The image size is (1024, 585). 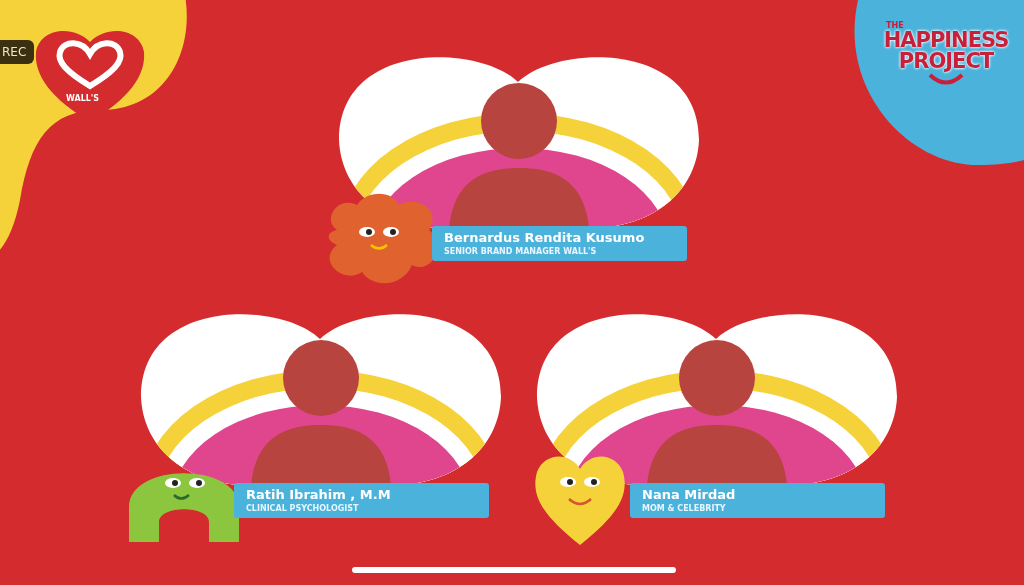 What do you see at coordinates (946, 40) in the screenshot?
I see `event-logo-title: HAPPINESS` at bounding box center [946, 40].